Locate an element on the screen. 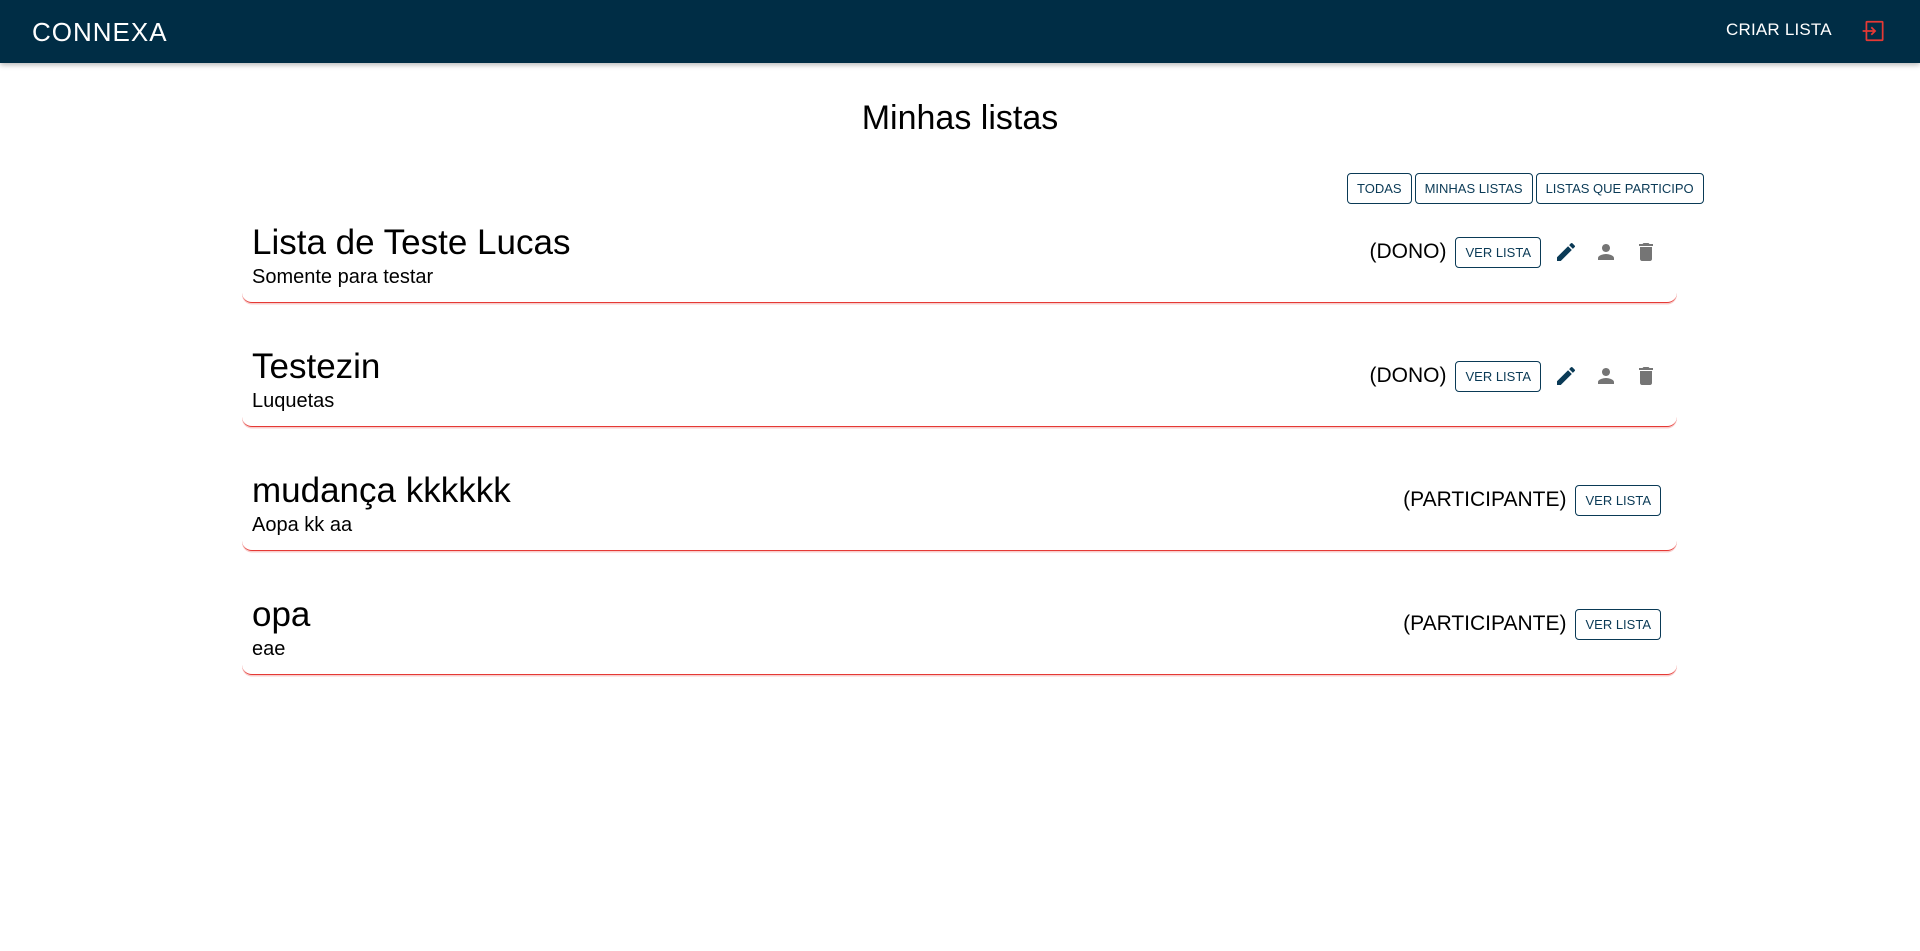  filter-participating-button: LISTAS QUE PARTICIPO is located at coordinates (1619, 188).